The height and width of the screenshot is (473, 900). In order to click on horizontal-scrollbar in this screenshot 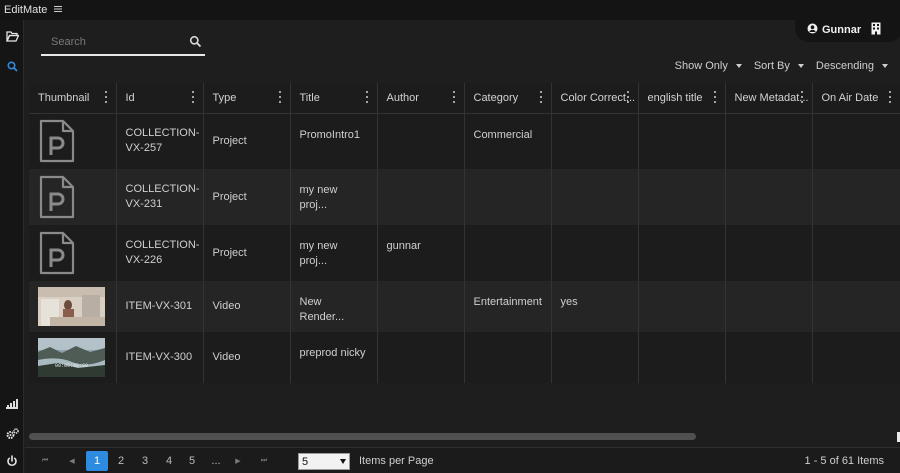, I will do `click(462, 436)`.